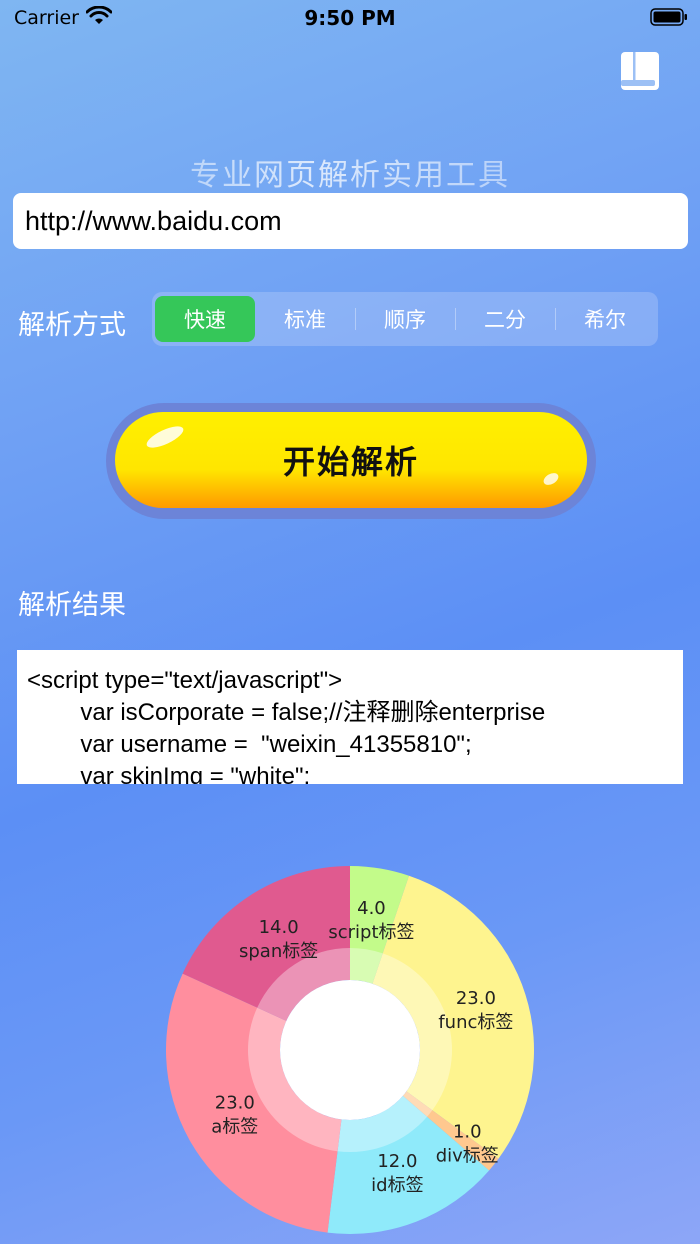  Describe the element at coordinates (371, 932) in the screenshot. I see `pie-category-label-0: script标签` at that location.